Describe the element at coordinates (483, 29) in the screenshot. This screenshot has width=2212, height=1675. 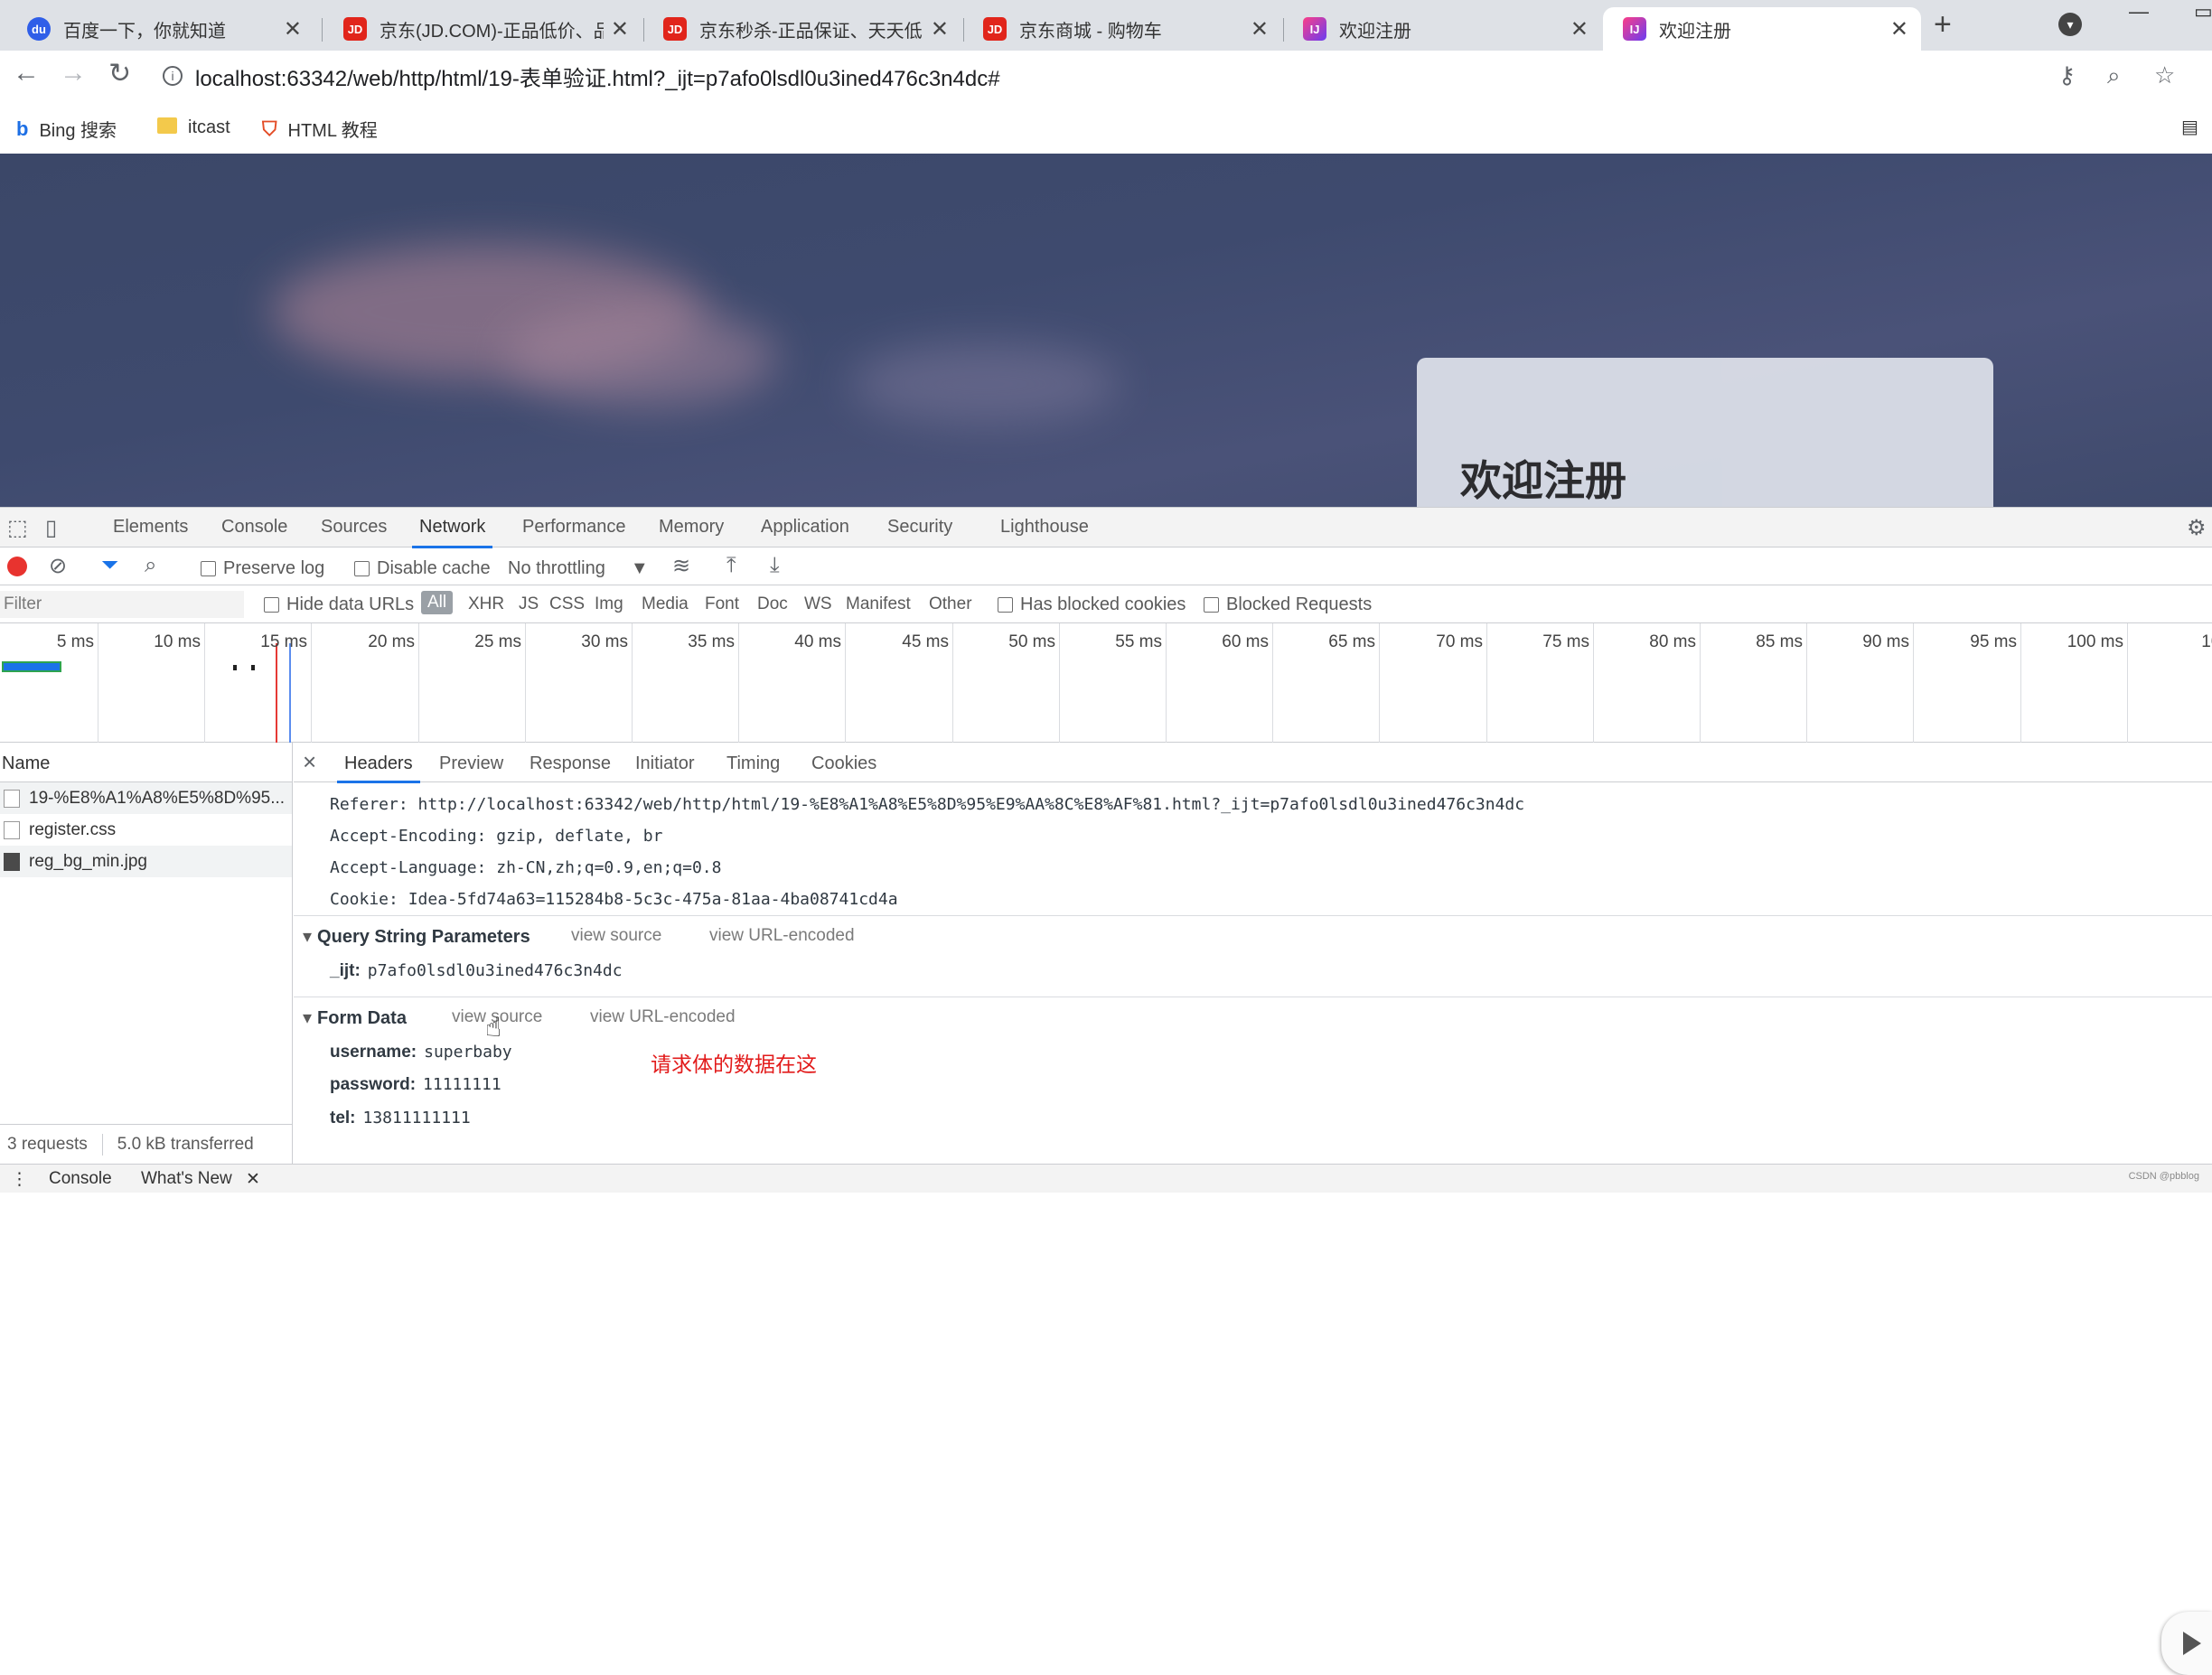
I see `browser-tab: JD 京东(JD.COM)-正品低价、品 ✕` at that location.